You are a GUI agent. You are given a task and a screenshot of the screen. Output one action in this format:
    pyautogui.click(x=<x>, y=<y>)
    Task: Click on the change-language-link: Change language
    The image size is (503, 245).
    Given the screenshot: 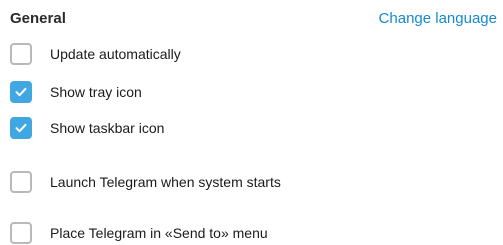 What is the action you would take?
    pyautogui.click(x=438, y=19)
    